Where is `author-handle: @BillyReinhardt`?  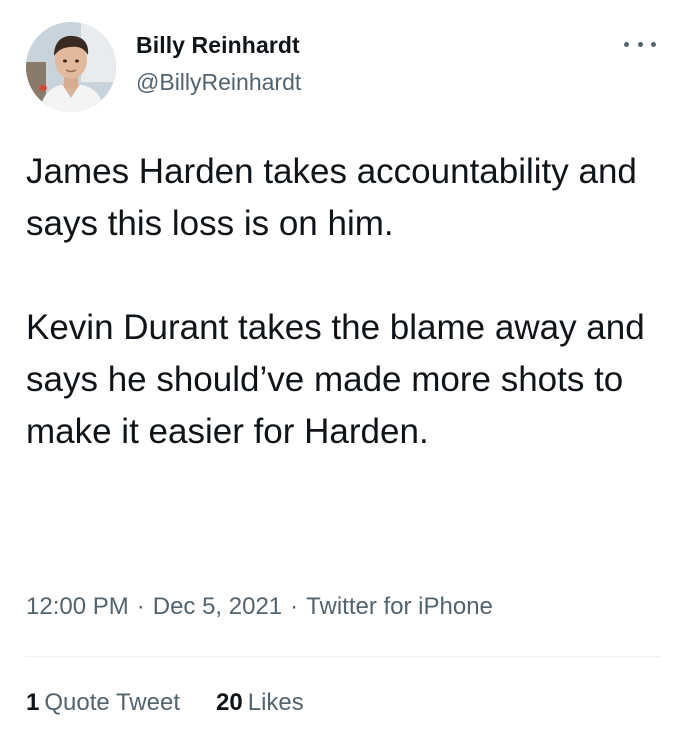 author-handle: @BillyReinhardt is located at coordinates (218, 82).